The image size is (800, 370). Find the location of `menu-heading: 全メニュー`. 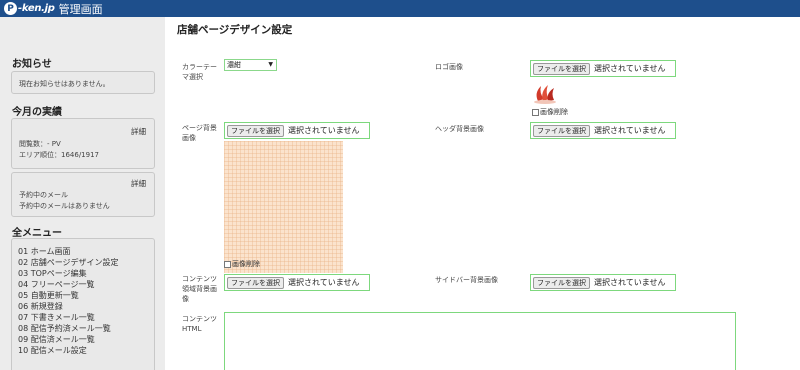

menu-heading: 全メニュー is located at coordinates (37, 233).